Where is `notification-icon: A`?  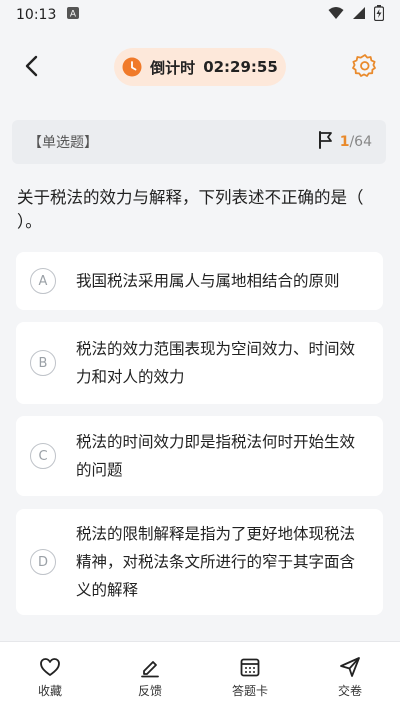
notification-icon: A is located at coordinates (73, 15).